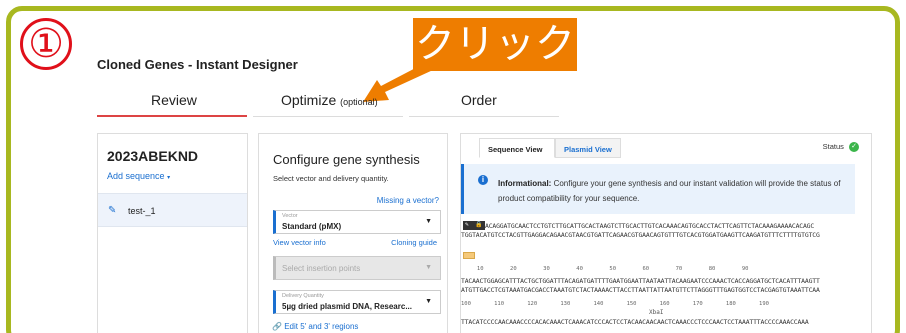 This screenshot has width=906, height=333. What do you see at coordinates (357, 222) in the screenshot?
I see `vector-select: Vector Standard (pMX) ▼` at bounding box center [357, 222].